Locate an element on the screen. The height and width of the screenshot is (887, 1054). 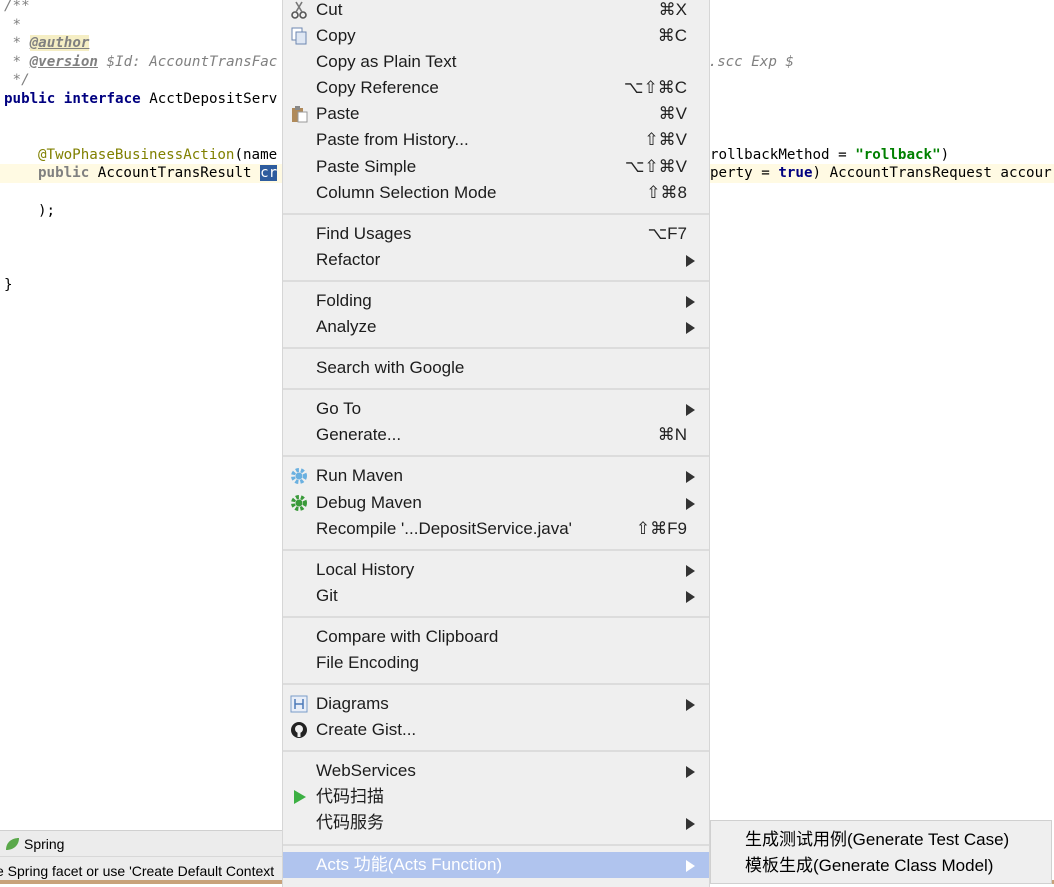
menu-item-label: Folding is located at coordinates (344, 300).